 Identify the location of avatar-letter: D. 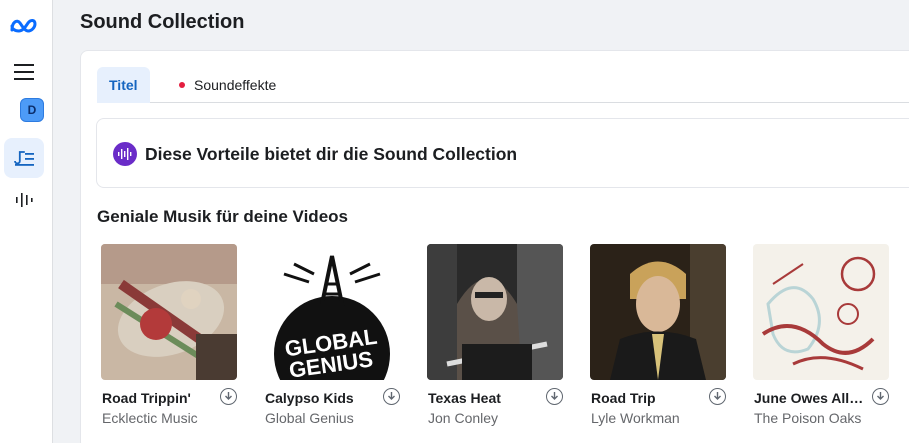
(32, 110).